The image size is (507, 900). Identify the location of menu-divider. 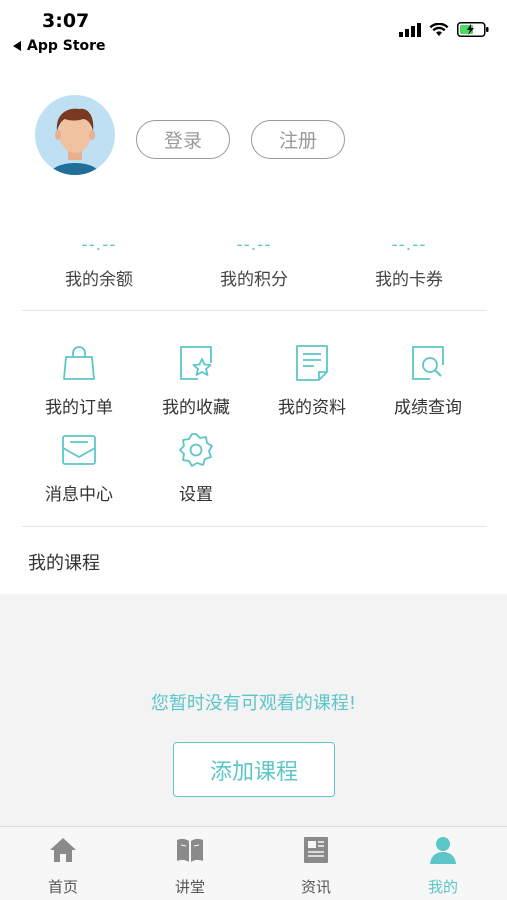
(254, 526).